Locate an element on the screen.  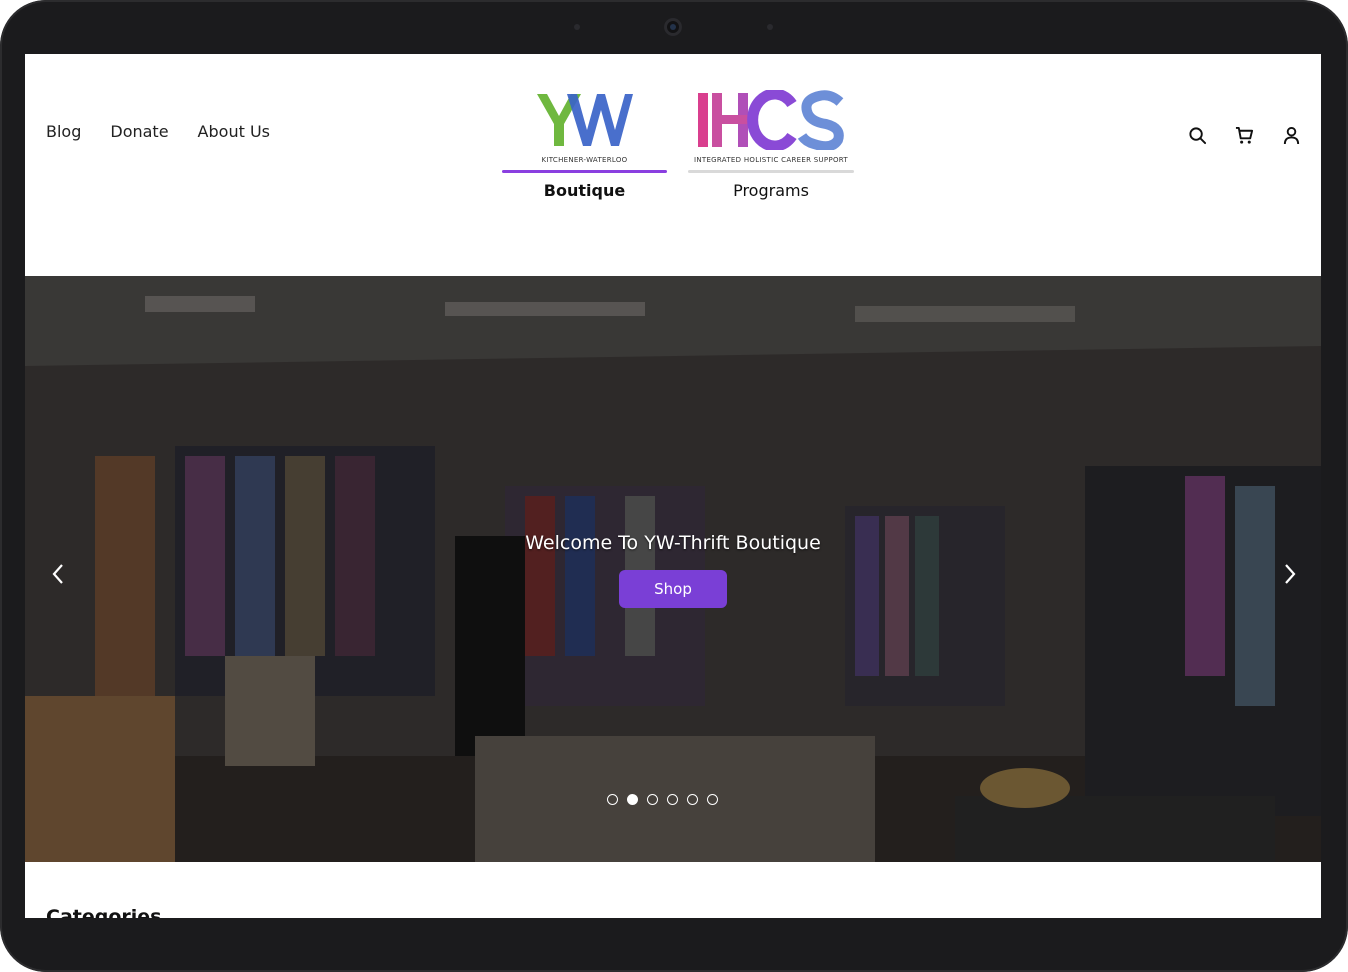
yw-logo is located at coordinates (584, 122).